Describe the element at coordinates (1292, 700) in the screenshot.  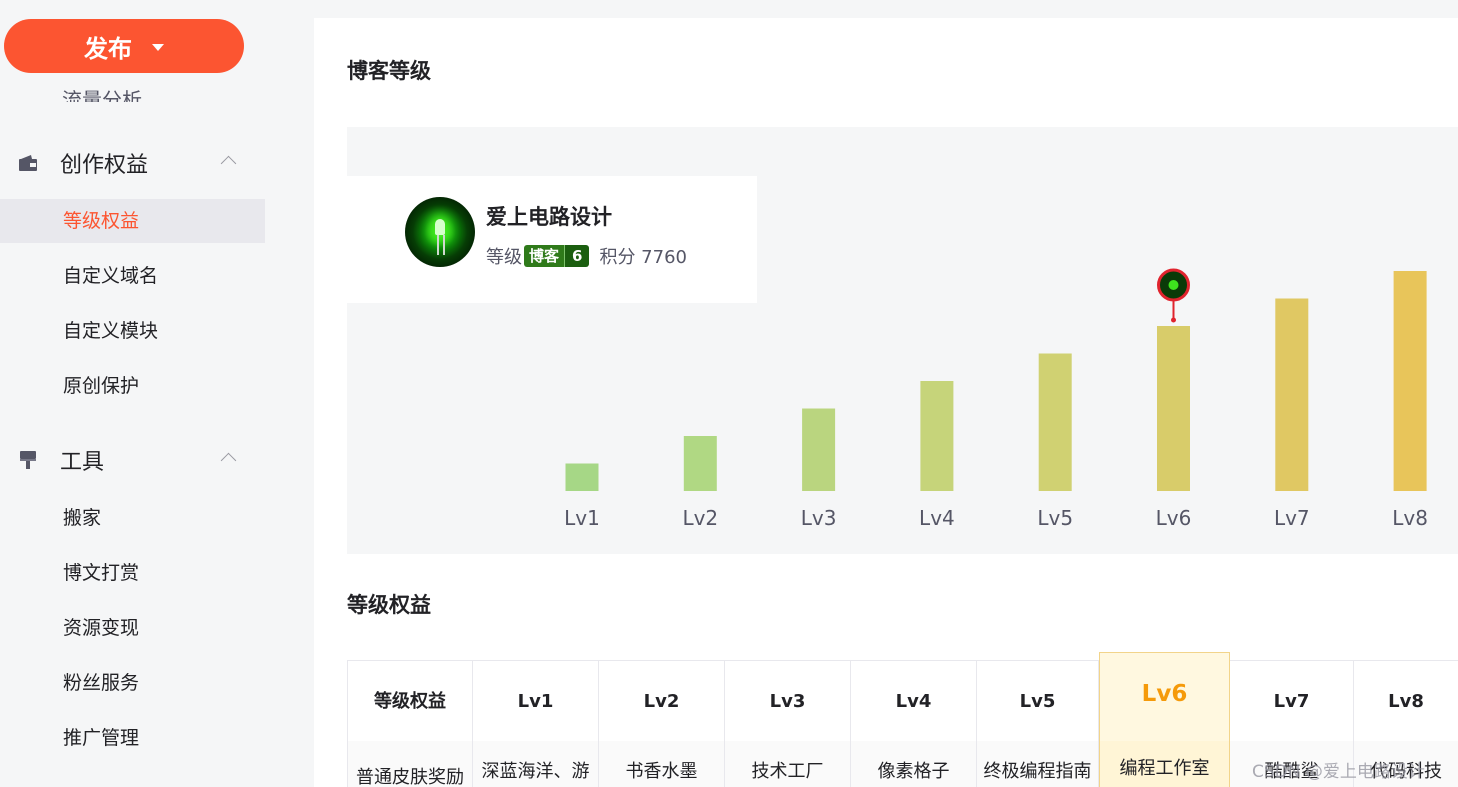
I see `table-header: Lv7` at that location.